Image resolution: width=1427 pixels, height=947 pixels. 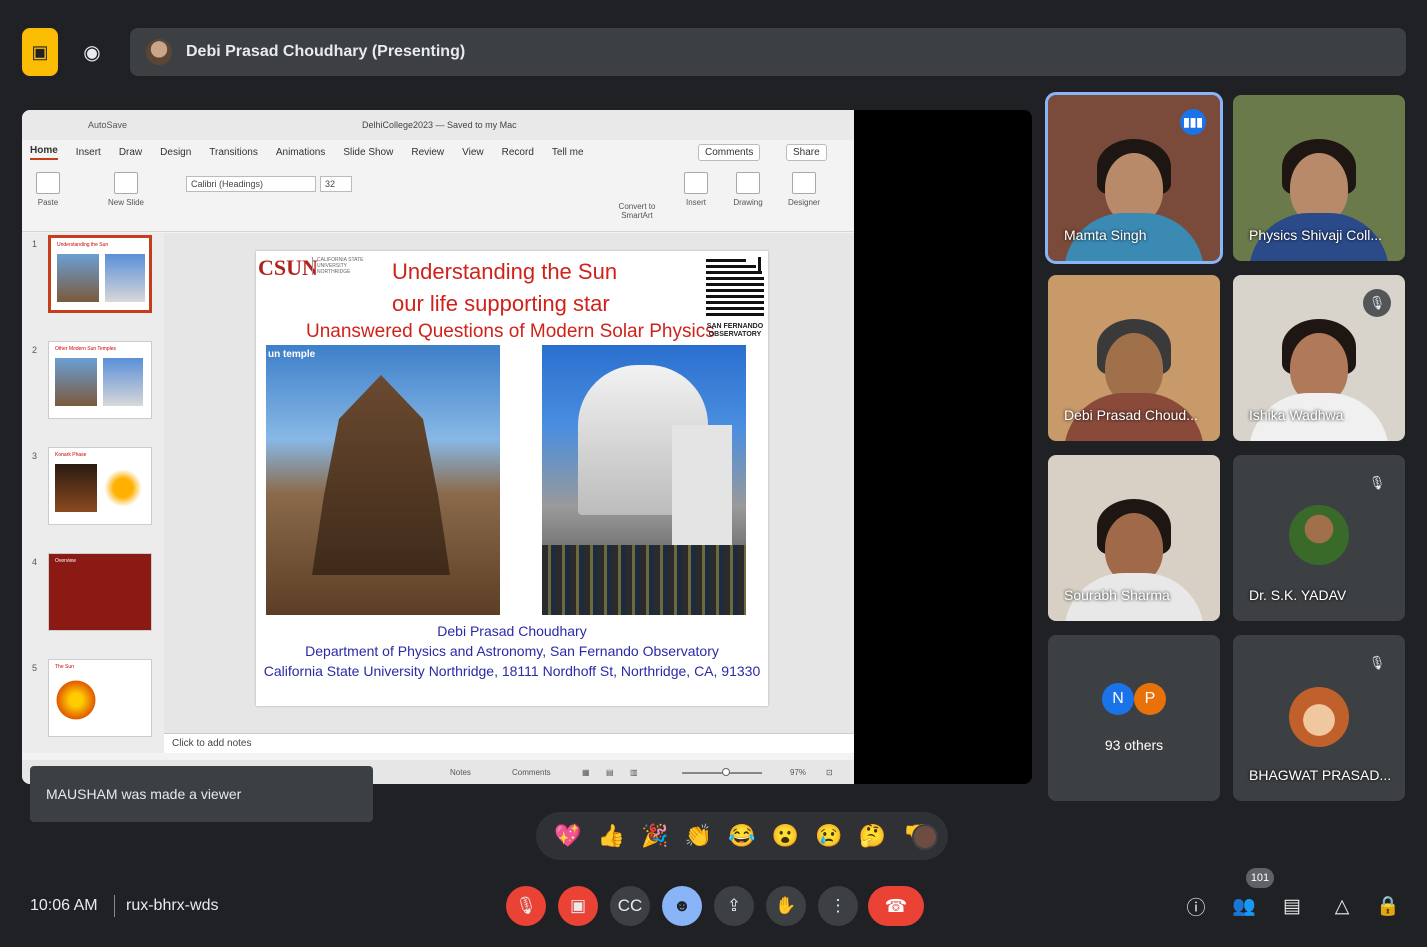 What do you see at coordinates (785, 836) in the screenshot?
I see `reaction-surprised: 😮` at bounding box center [785, 836].